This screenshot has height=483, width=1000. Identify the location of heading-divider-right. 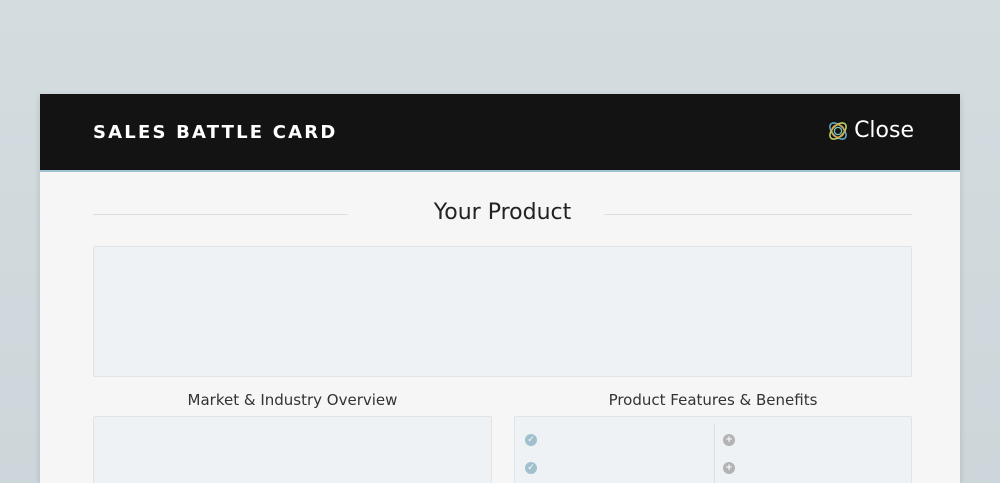
(758, 214).